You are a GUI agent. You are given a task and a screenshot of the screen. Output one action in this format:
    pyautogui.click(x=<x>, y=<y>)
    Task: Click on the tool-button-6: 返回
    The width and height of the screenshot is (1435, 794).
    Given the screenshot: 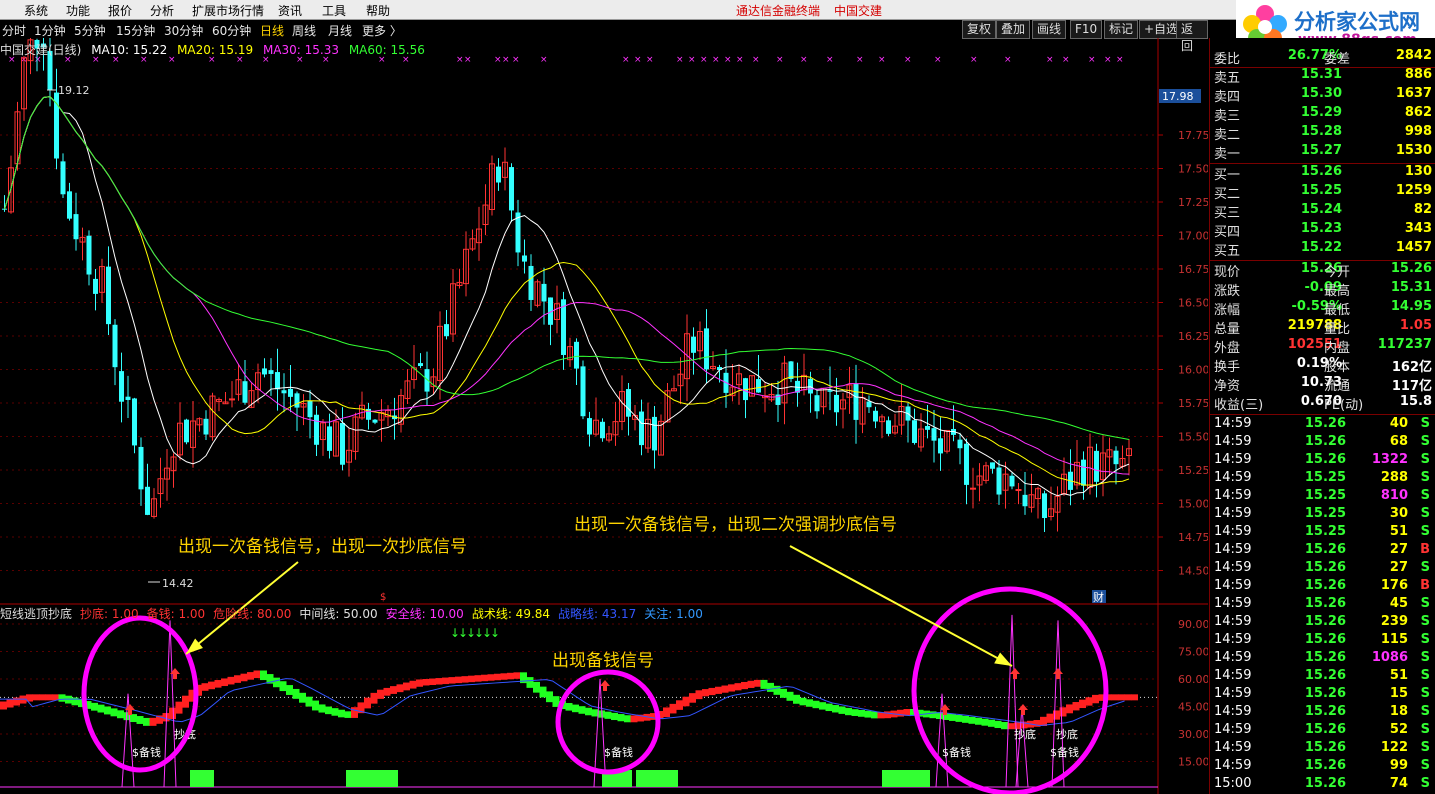 What is the action you would take?
    pyautogui.click(x=1192, y=36)
    